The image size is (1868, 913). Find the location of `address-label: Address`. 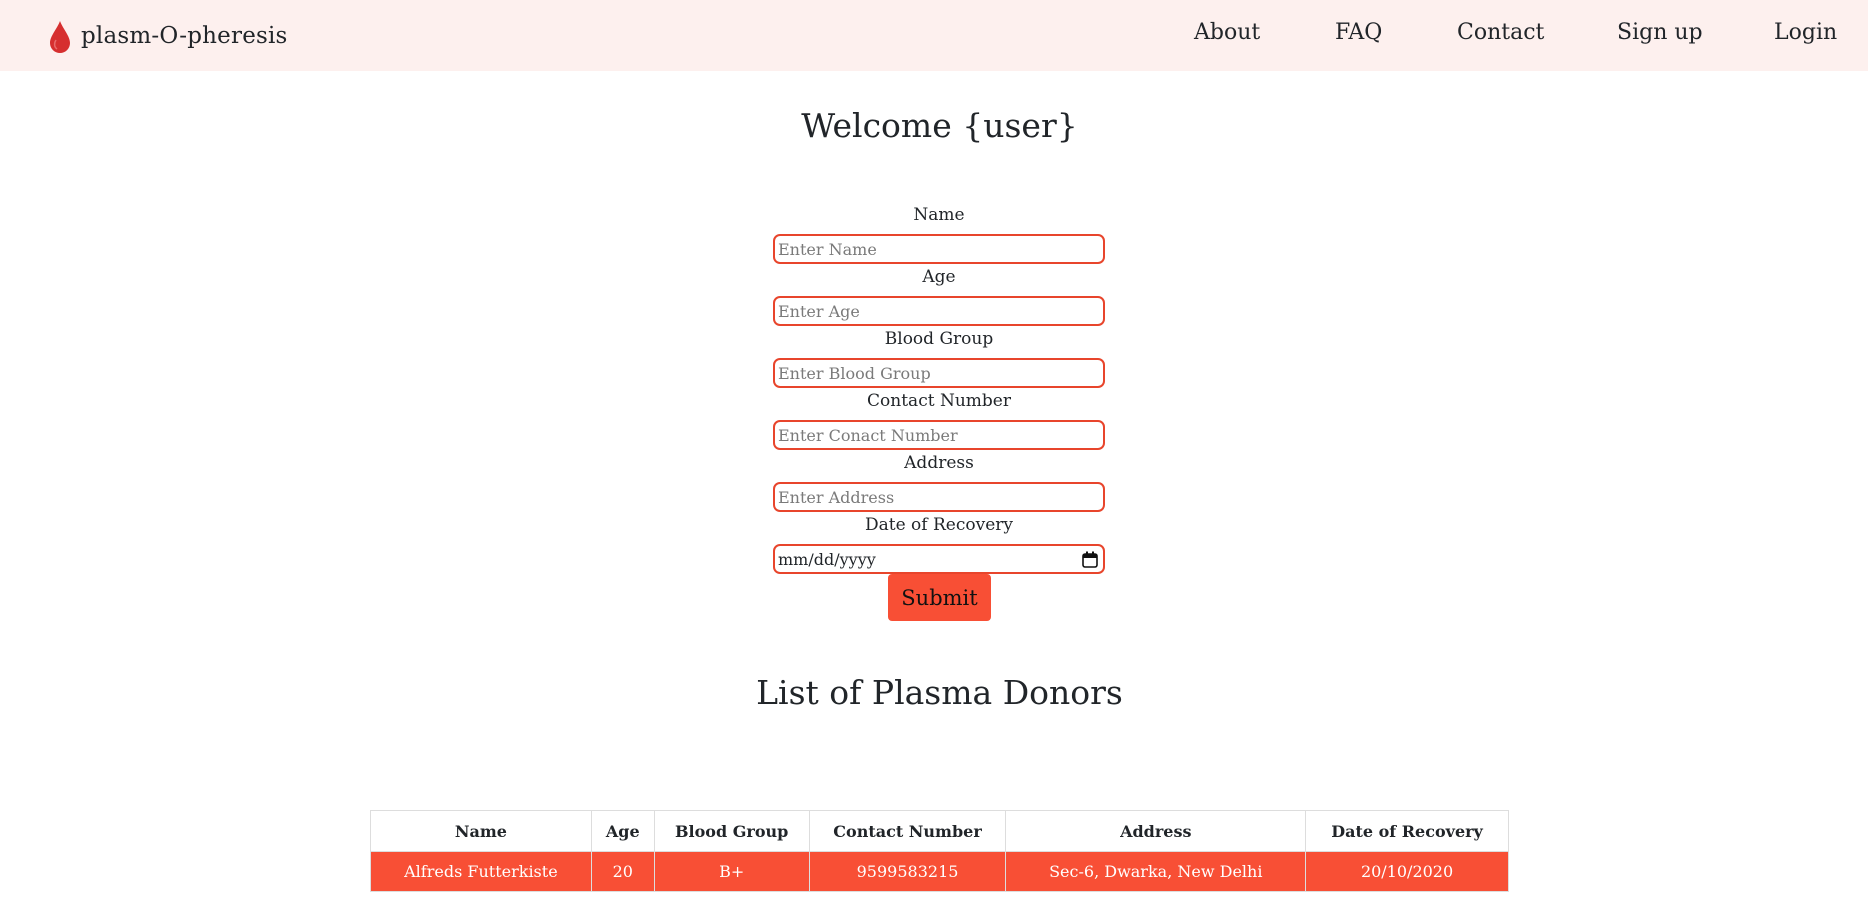

address-label: Address is located at coordinates (939, 463).